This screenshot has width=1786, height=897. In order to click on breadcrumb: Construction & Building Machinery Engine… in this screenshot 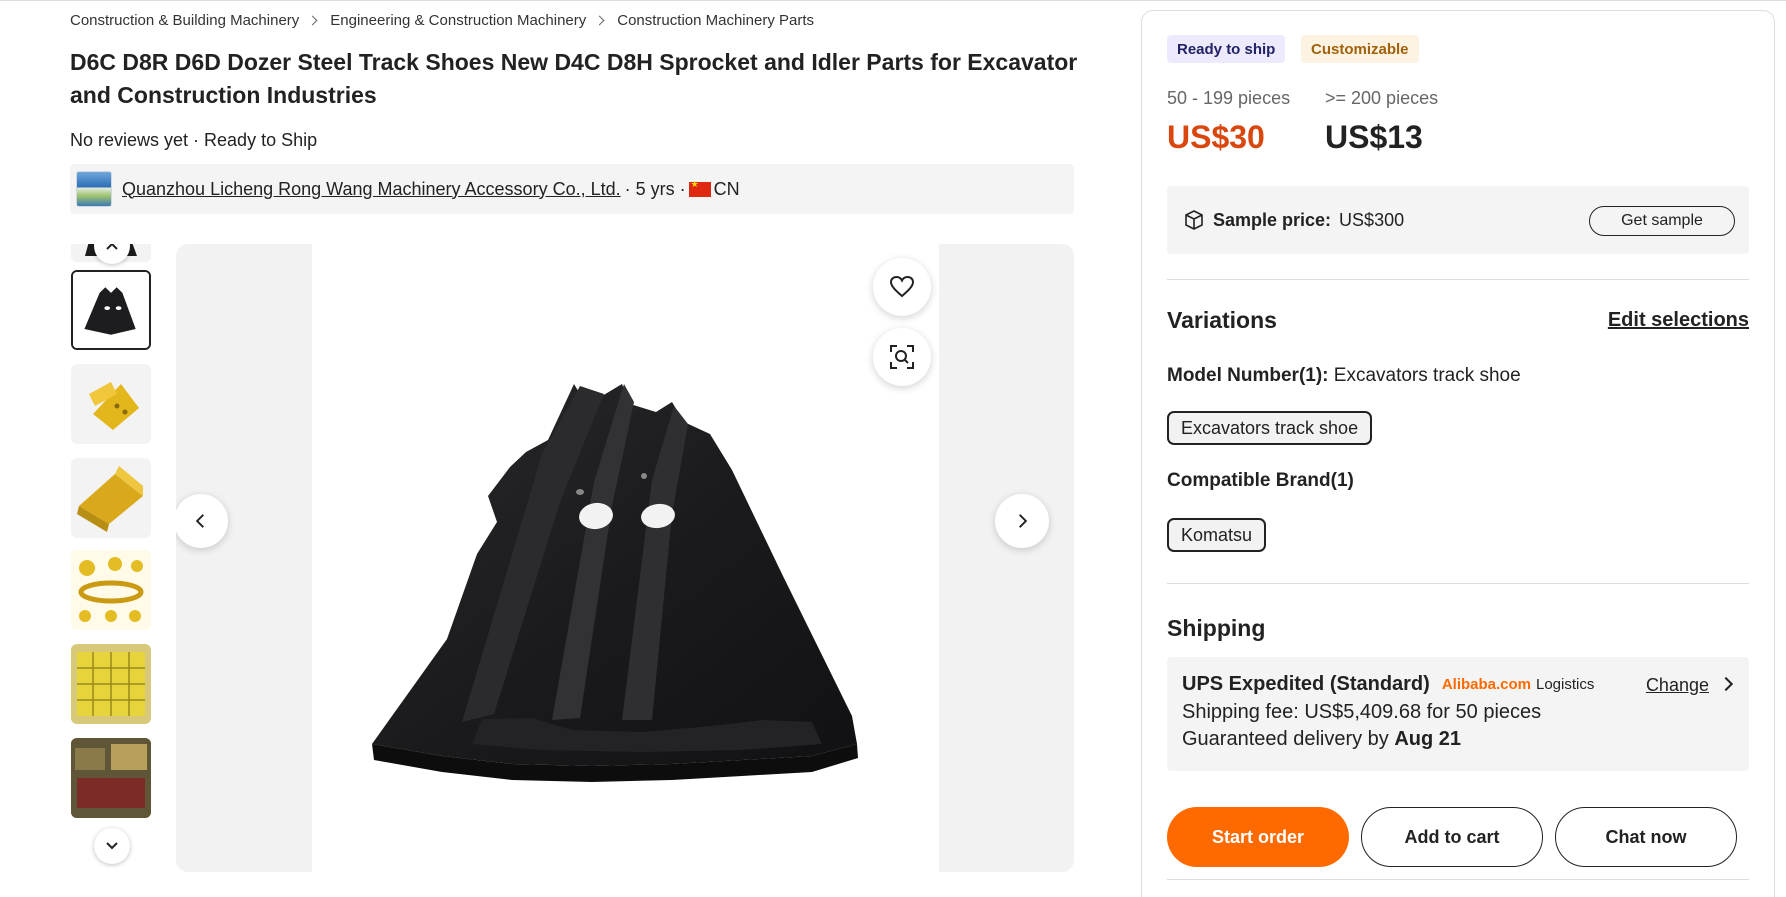, I will do `click(442, 20)`.